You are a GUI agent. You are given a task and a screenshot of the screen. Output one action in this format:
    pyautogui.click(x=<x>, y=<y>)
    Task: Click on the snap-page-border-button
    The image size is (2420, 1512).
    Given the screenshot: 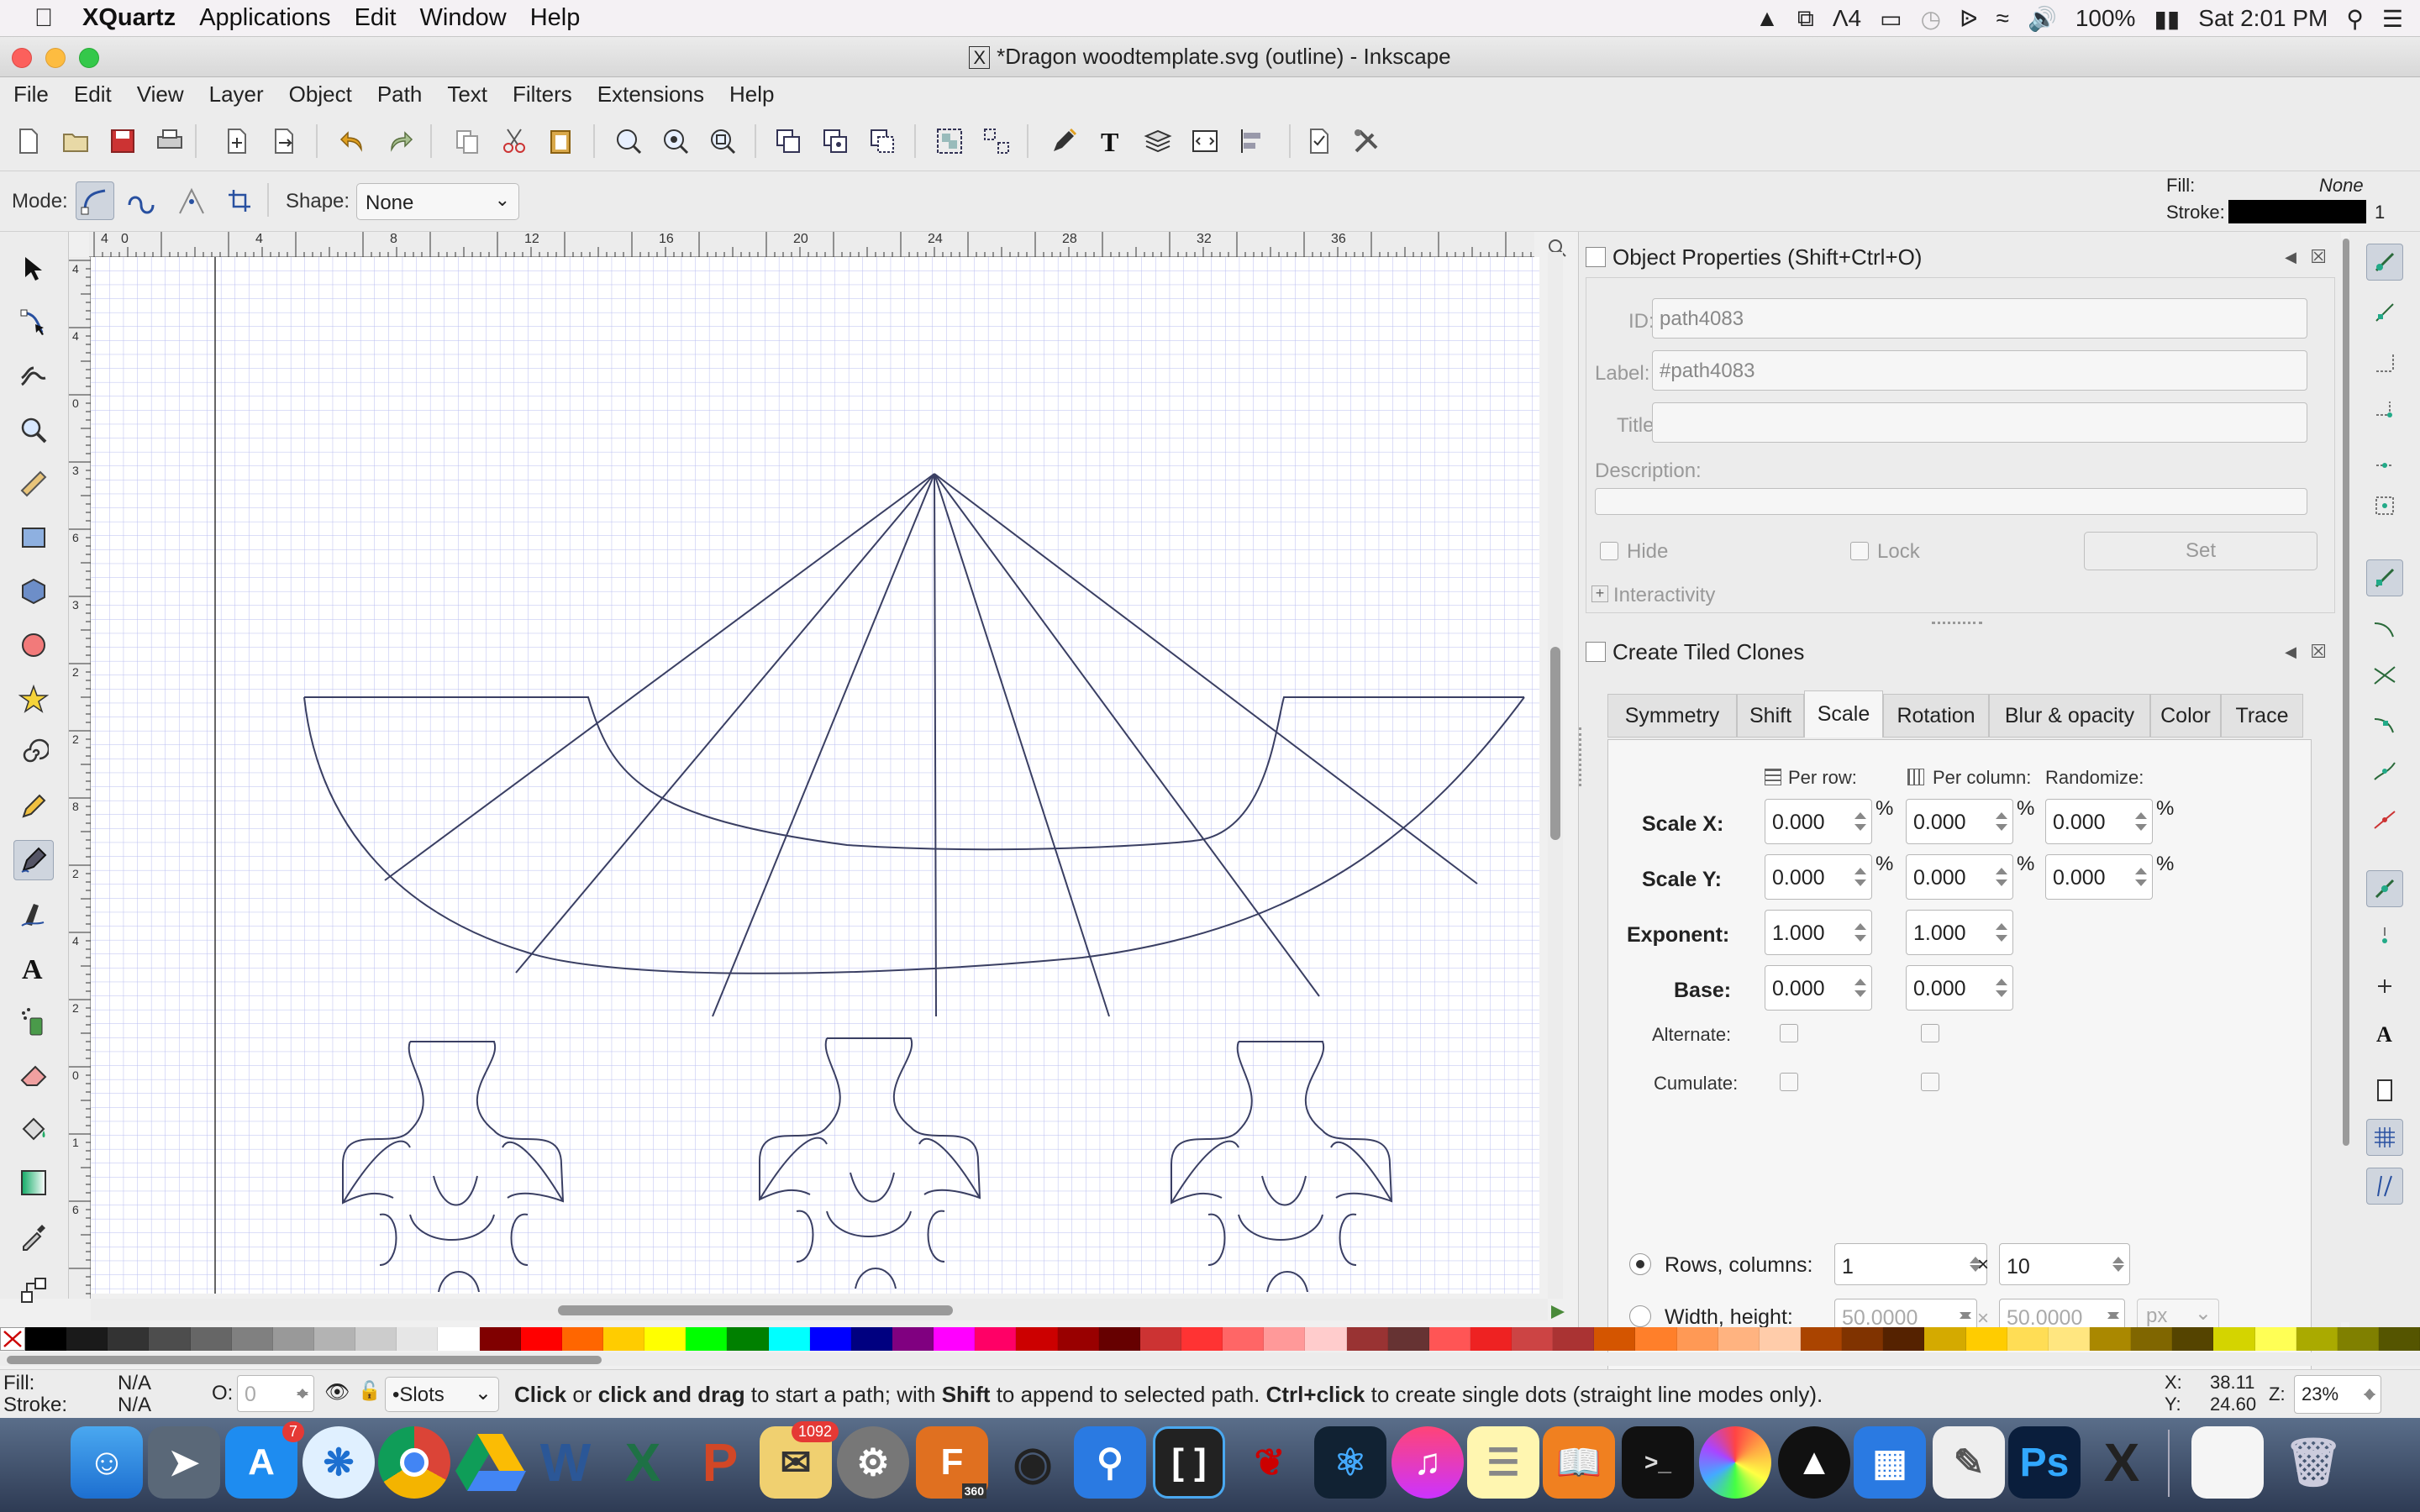 What is the action you would take?
    pyautogui.click(x=2385, y=1090)
    